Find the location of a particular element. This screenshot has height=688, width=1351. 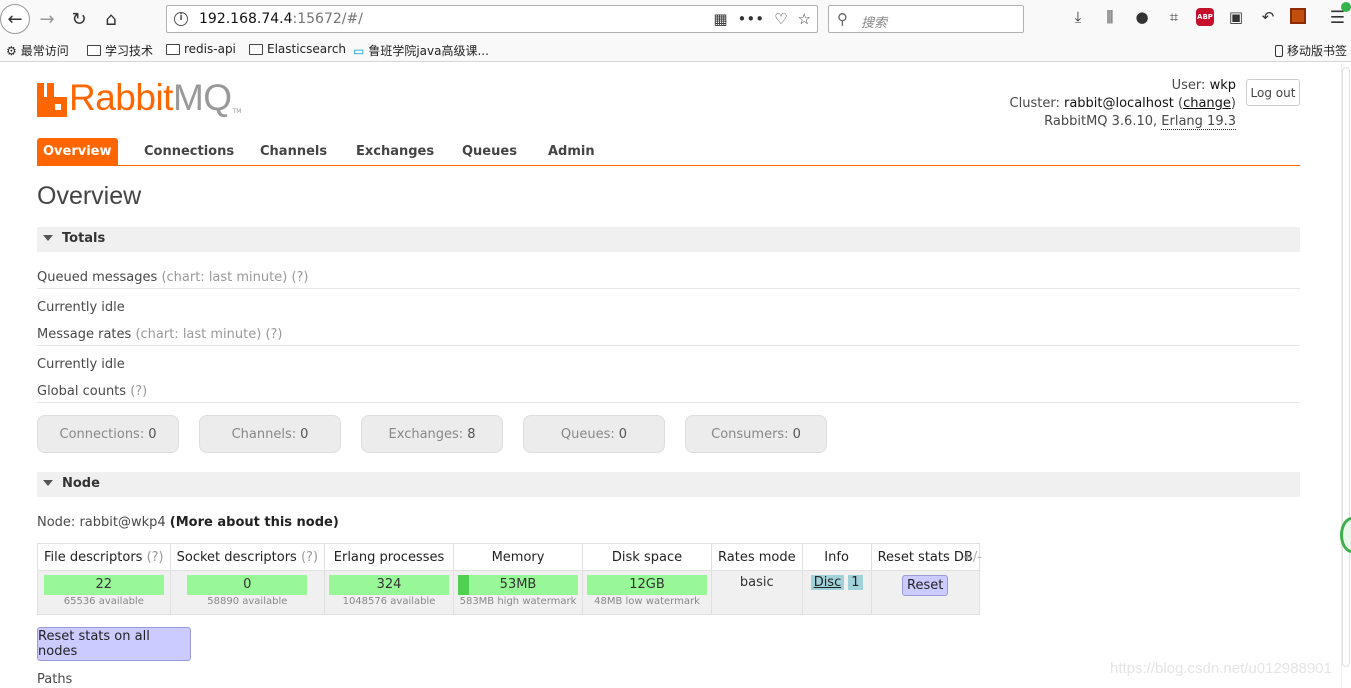

home-button: ⌂ is located at coordinates (111, 19).